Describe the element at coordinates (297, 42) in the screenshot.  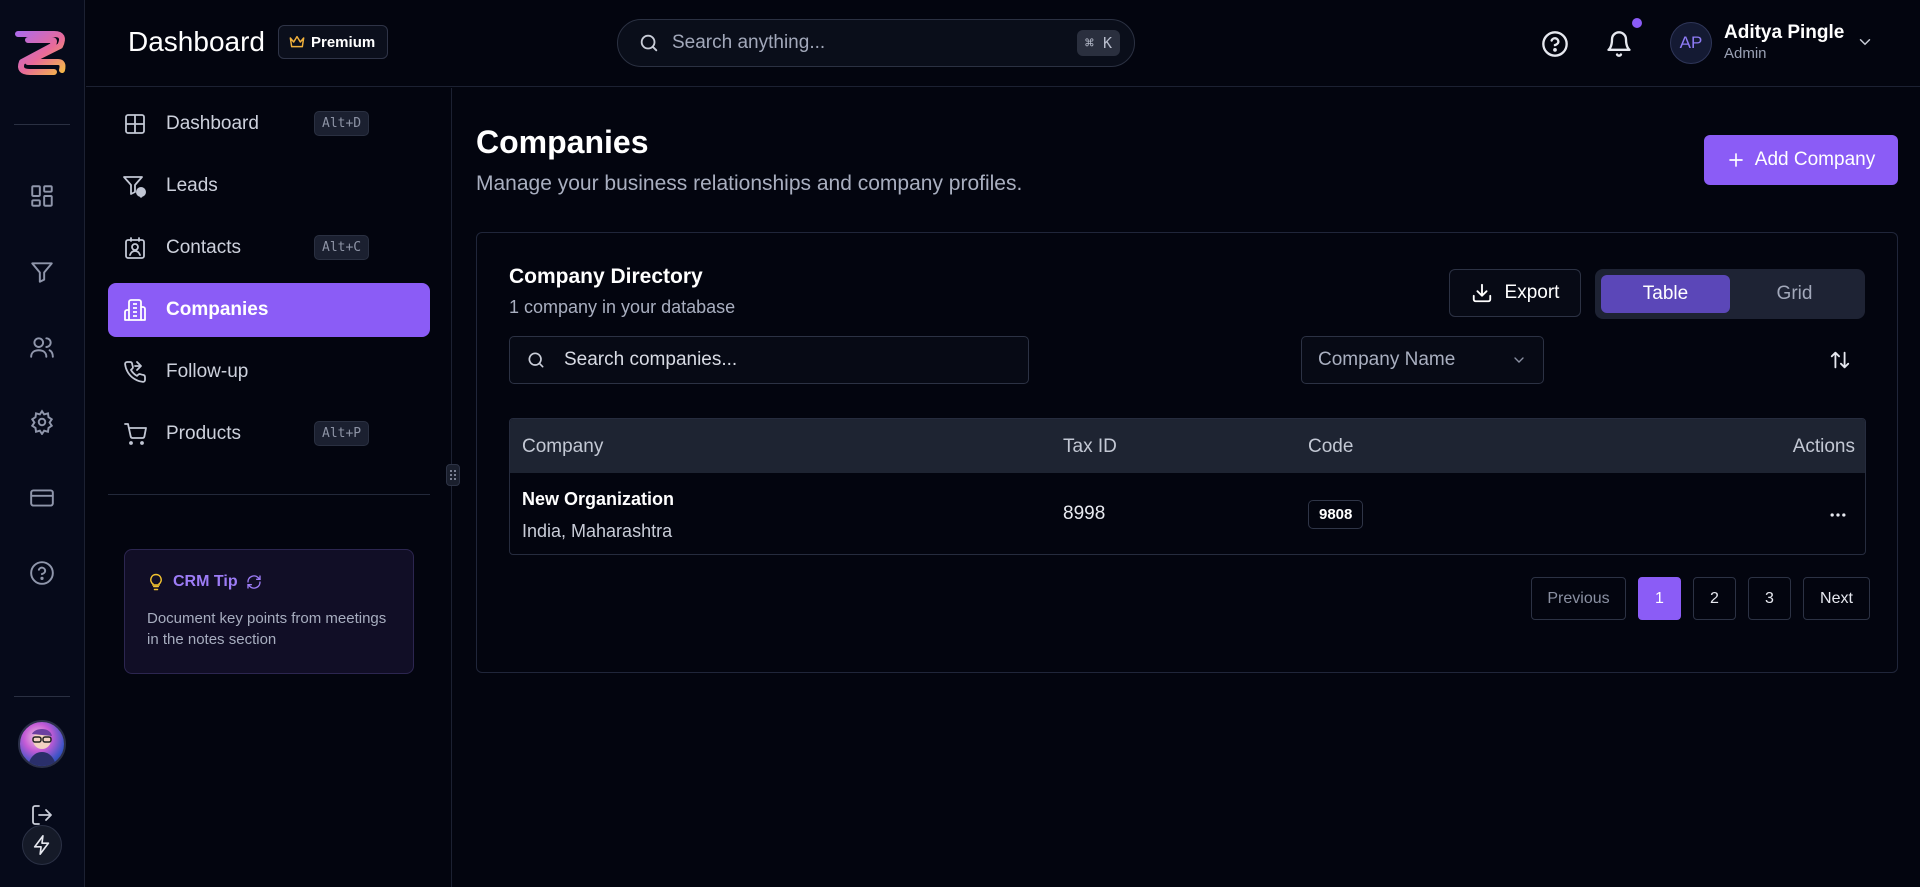
I see `crown-icon` at that location.